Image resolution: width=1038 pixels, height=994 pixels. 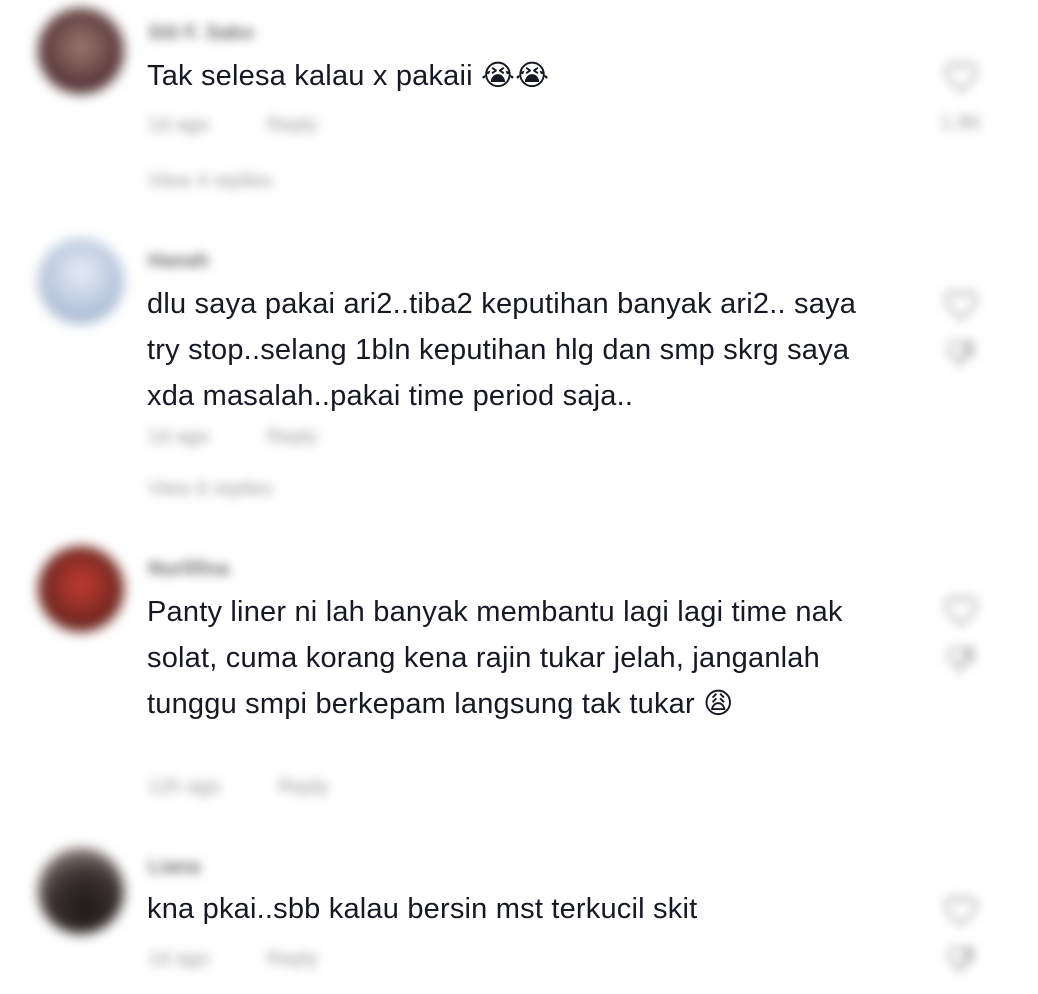 What do you see at coordinates (178, 261) in the screenshot?
I see `comment-username: Hanah` at bounding box center [178, 261].